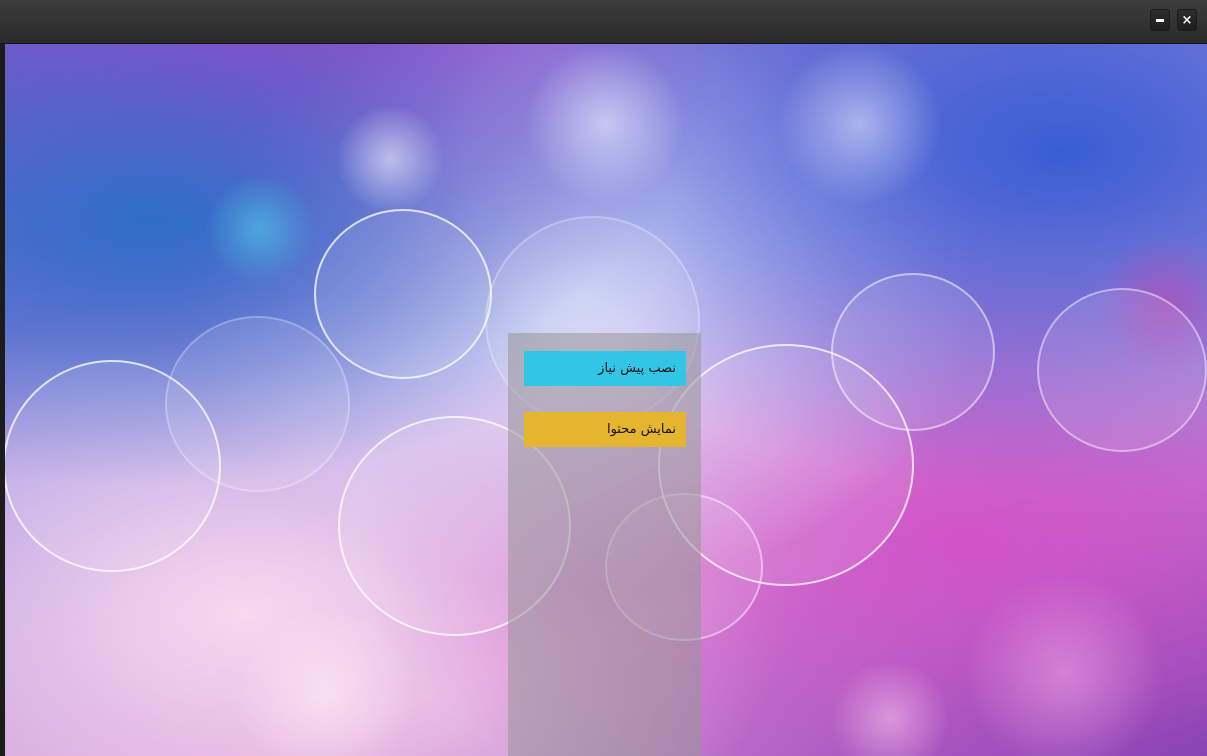 The image size is (1207, 756). I want to click on minimize-icon, so click(1160, 20).